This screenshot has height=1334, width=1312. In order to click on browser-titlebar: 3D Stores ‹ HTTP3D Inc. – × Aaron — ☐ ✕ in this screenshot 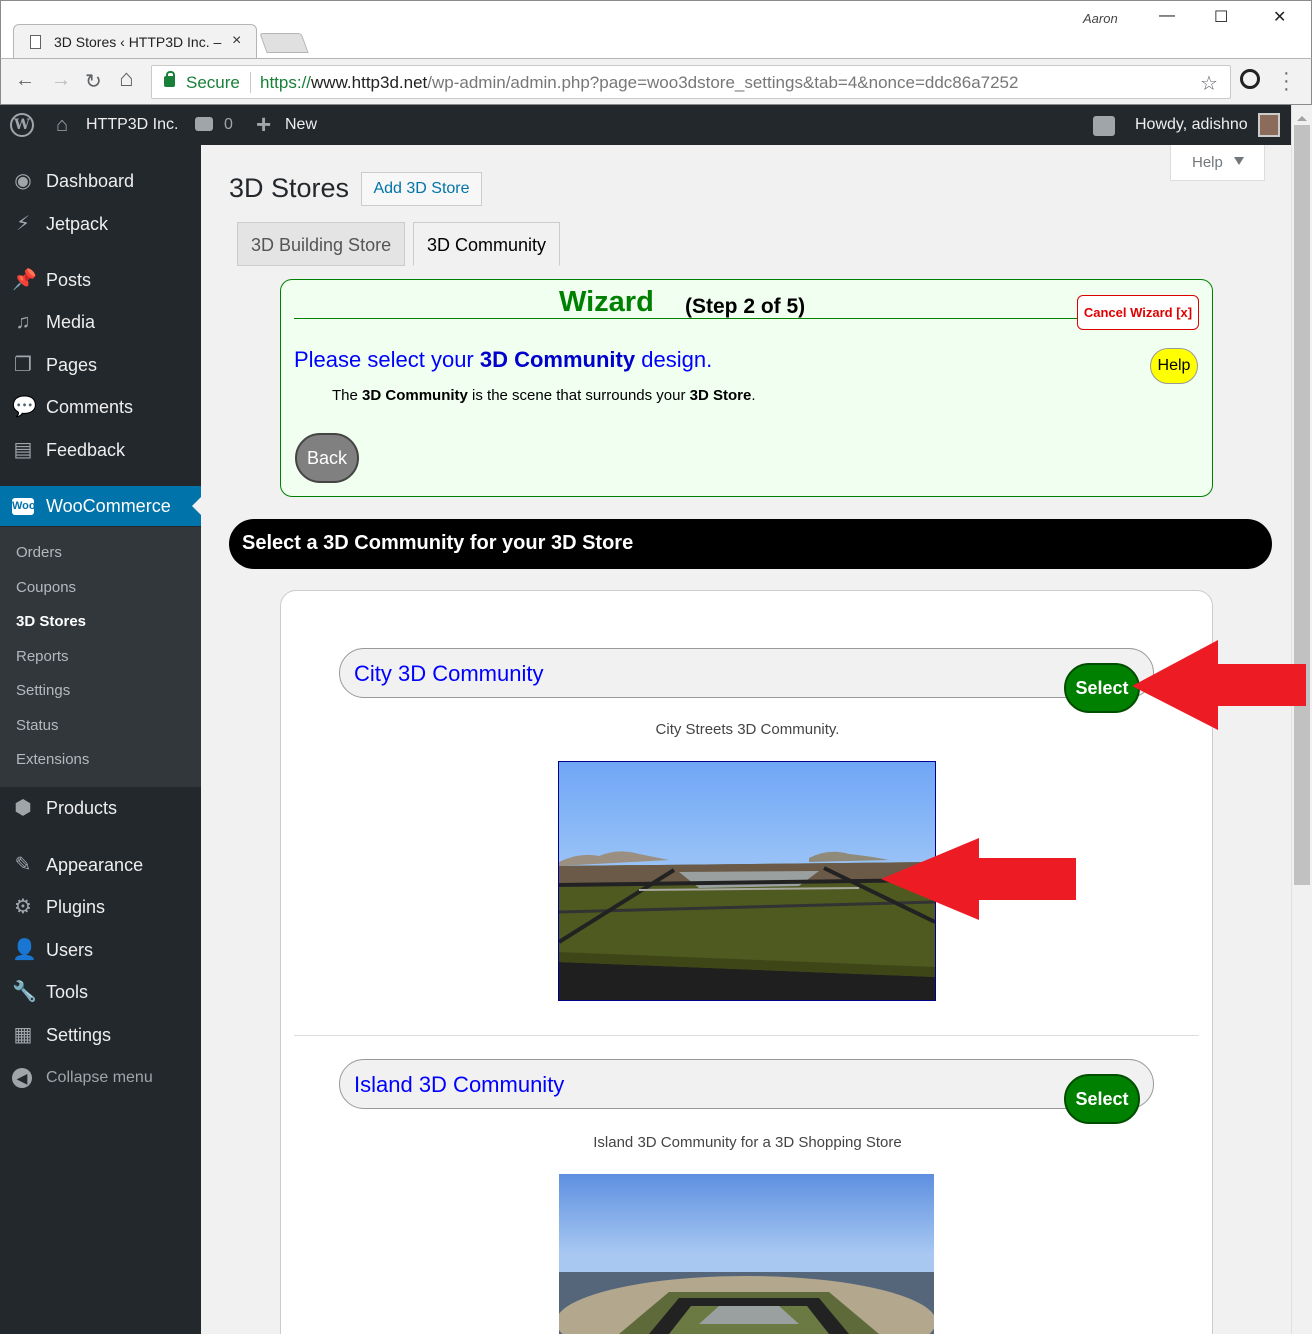, I will do `click(656, 30)`.